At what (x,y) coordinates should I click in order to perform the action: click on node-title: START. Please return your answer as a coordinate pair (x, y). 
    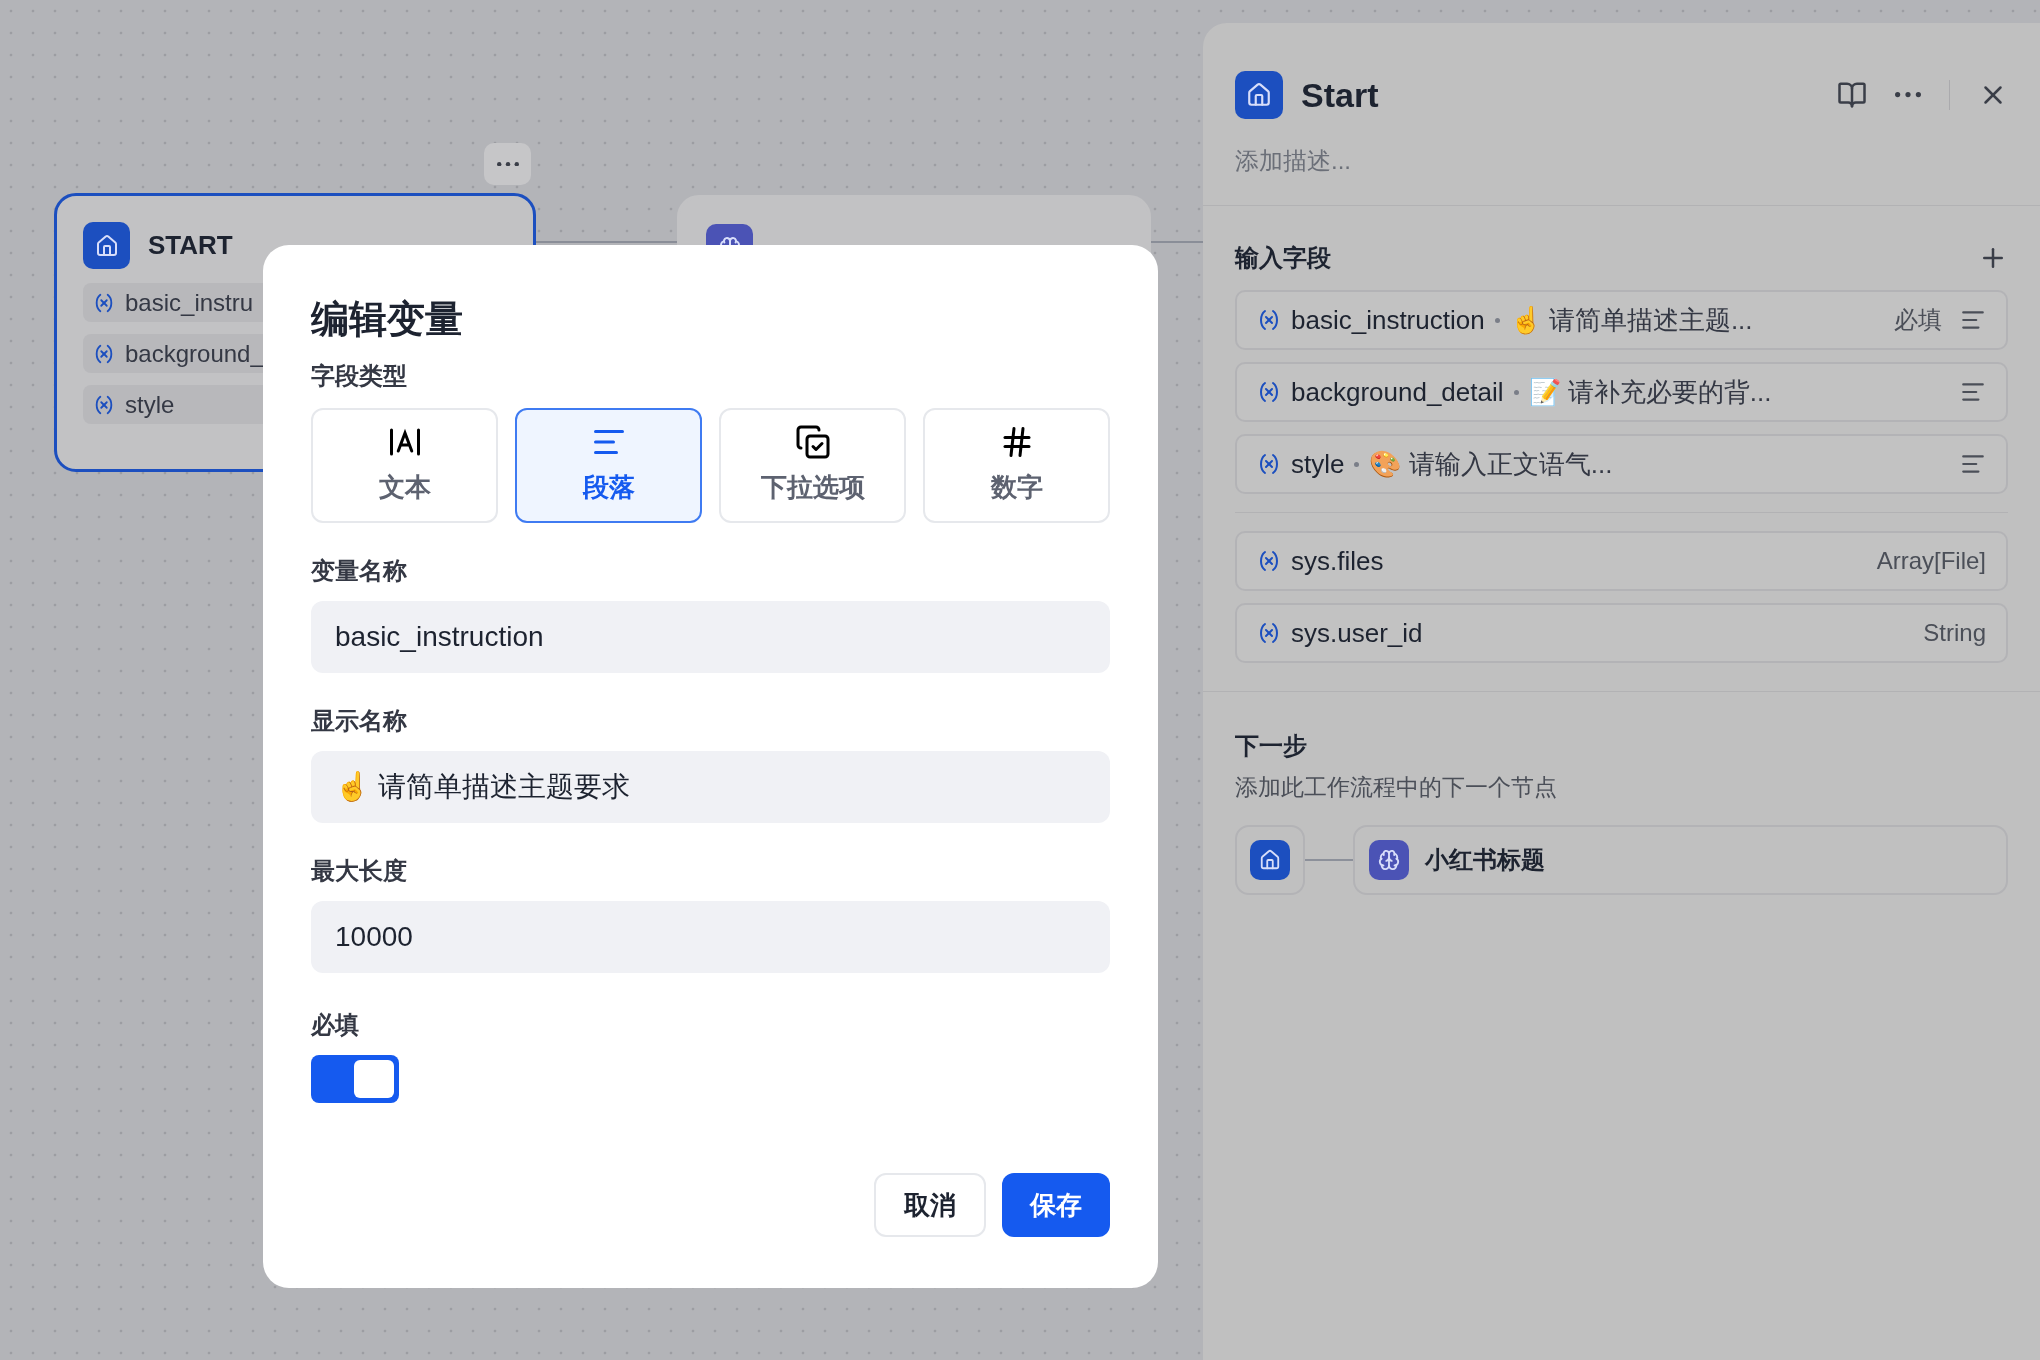
    Looking at the image, I should click on (190, 245).